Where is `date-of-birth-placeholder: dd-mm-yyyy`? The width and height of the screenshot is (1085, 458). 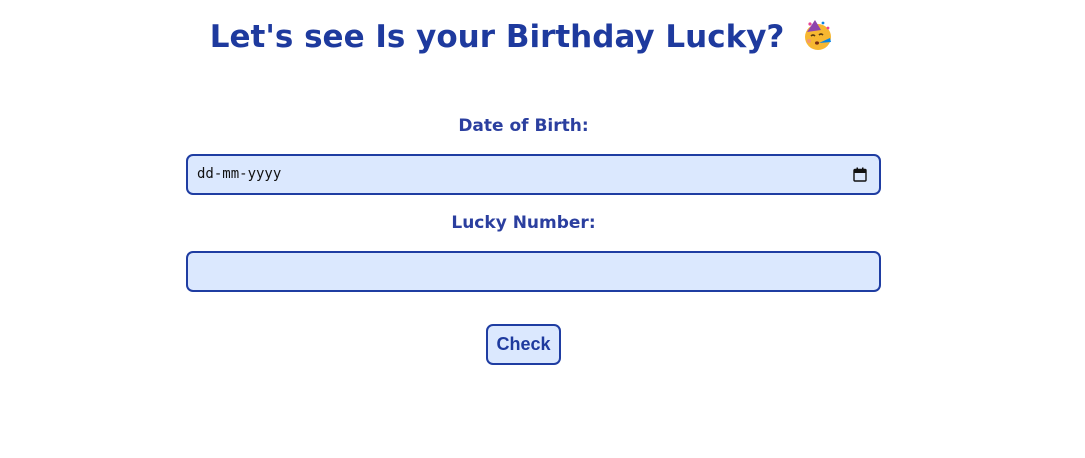 date-of-birth-placeholder: dd-mm-yyyy is located at coordinates (239, 174).